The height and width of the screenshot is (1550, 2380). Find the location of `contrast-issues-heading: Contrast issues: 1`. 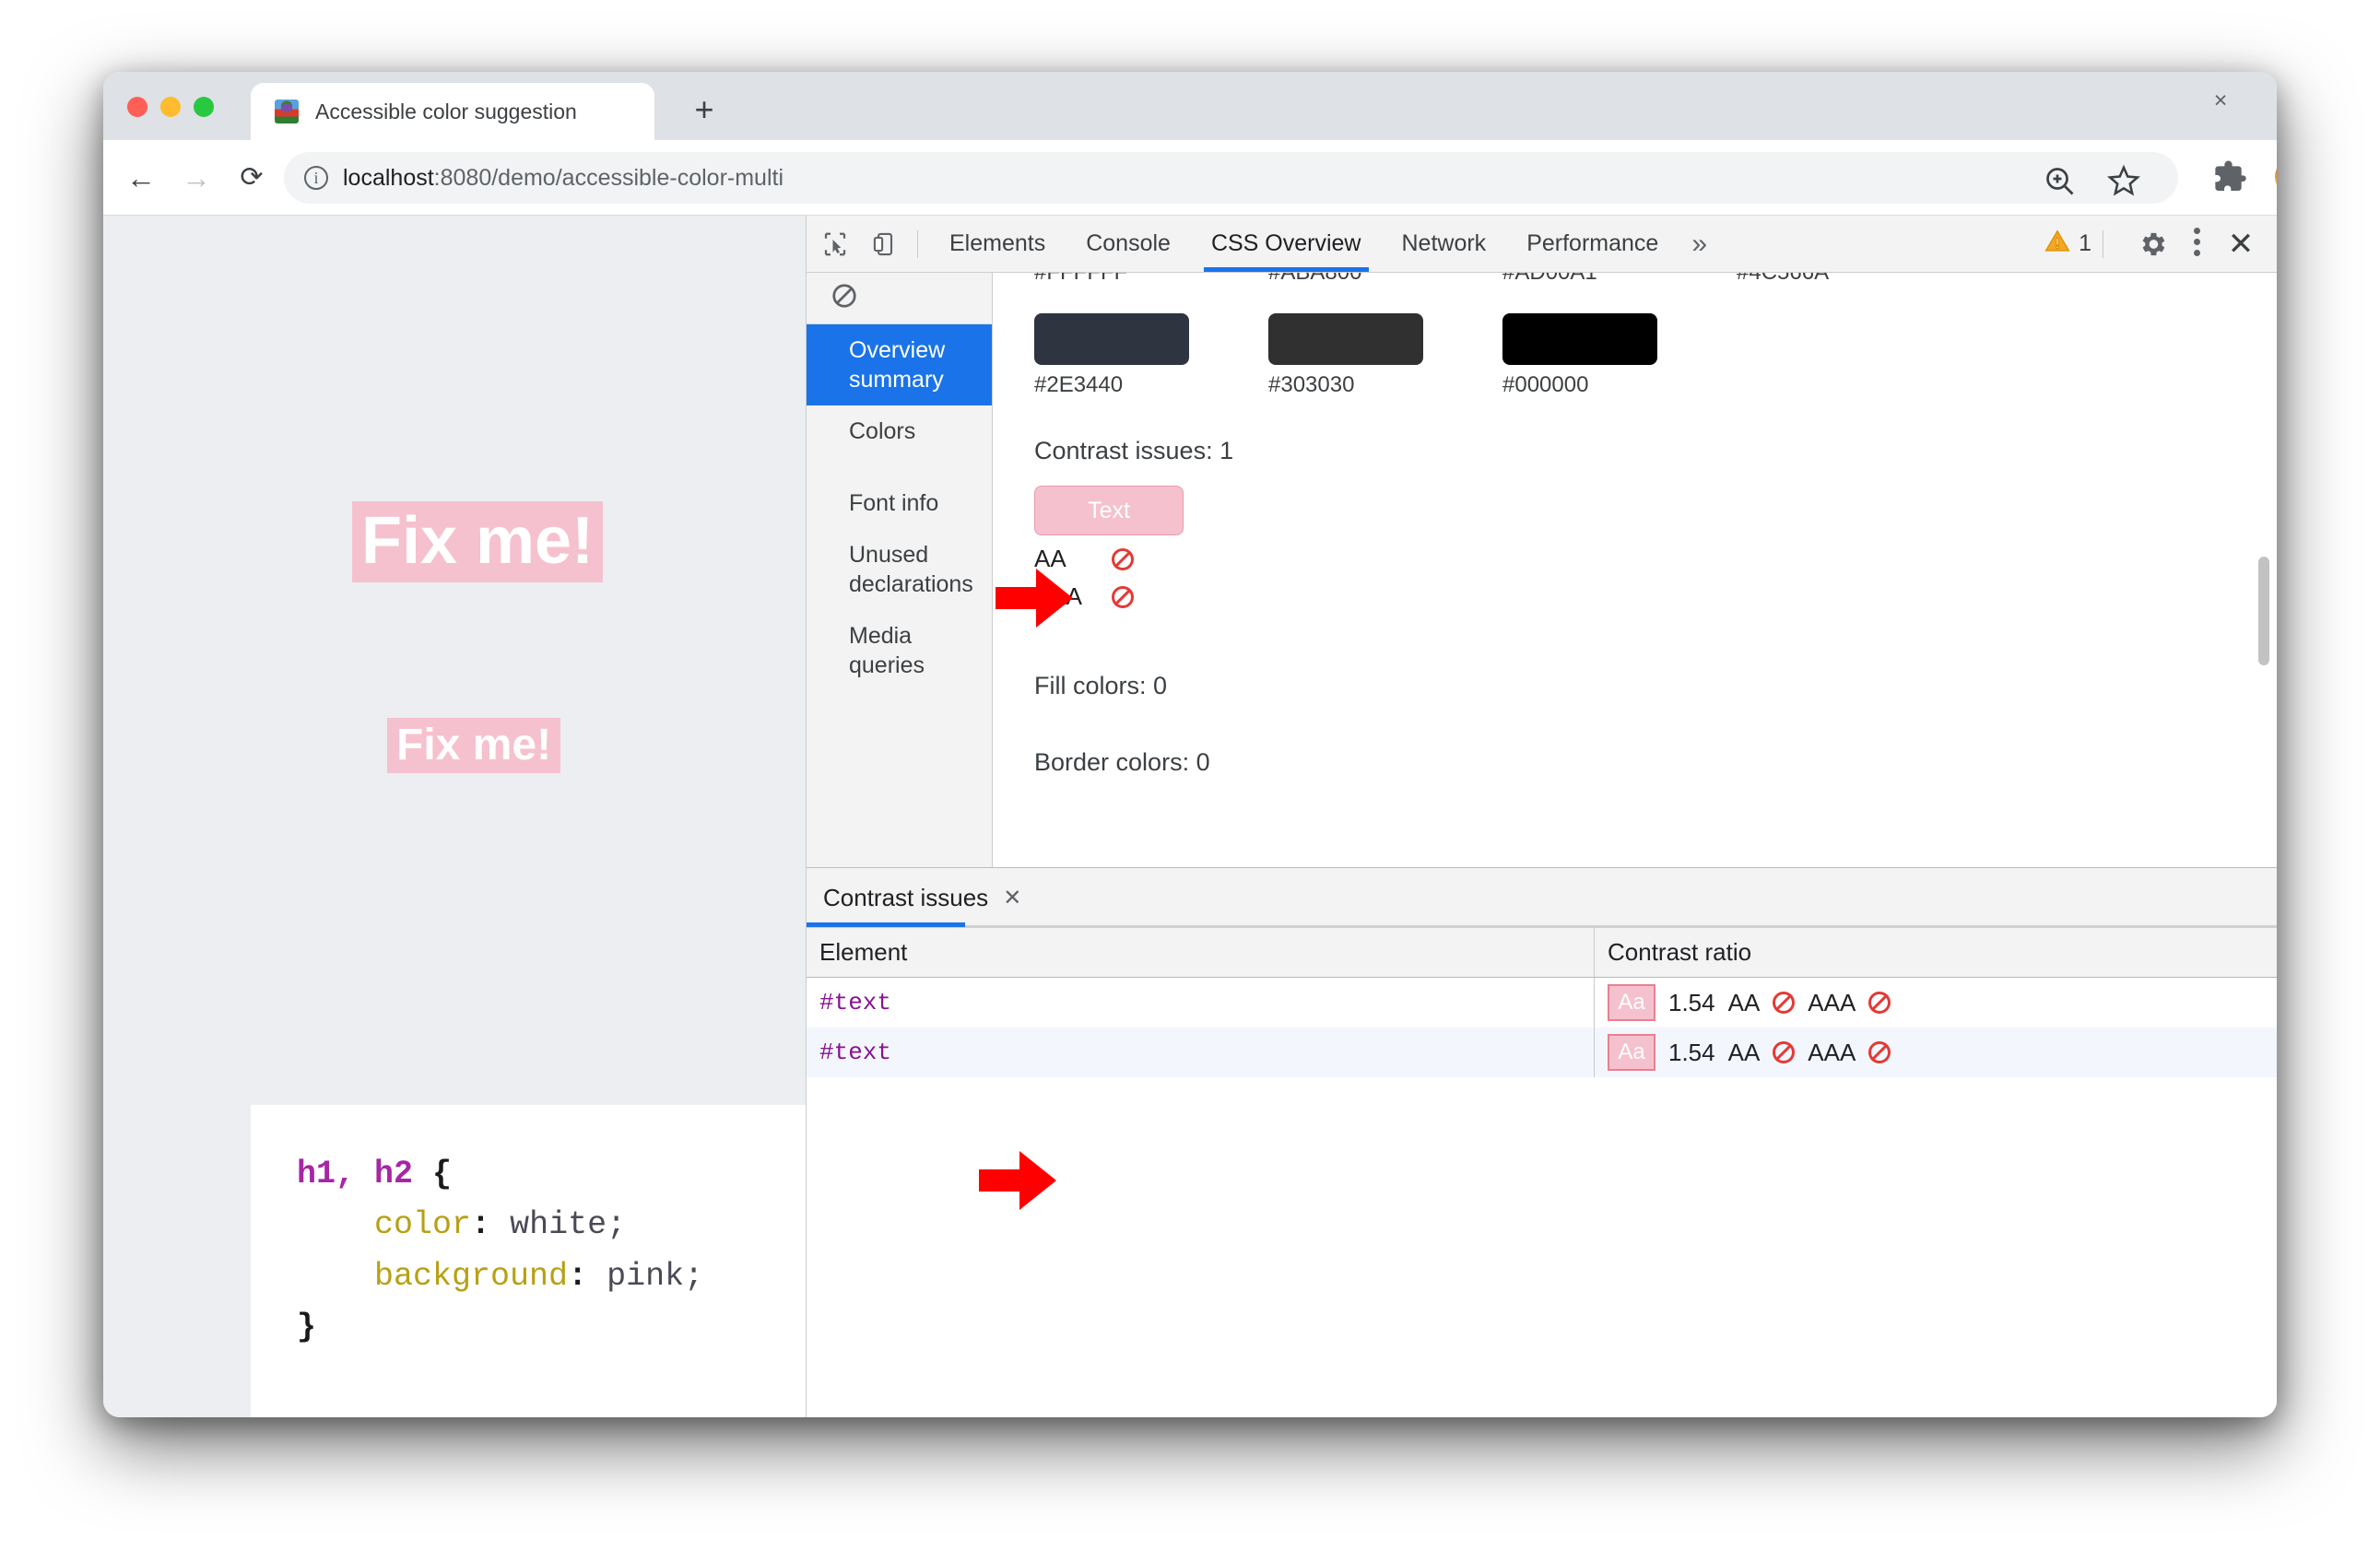

contrast-issues-heading: Contrast issues: 1 is located at coordinates (1134, 450).